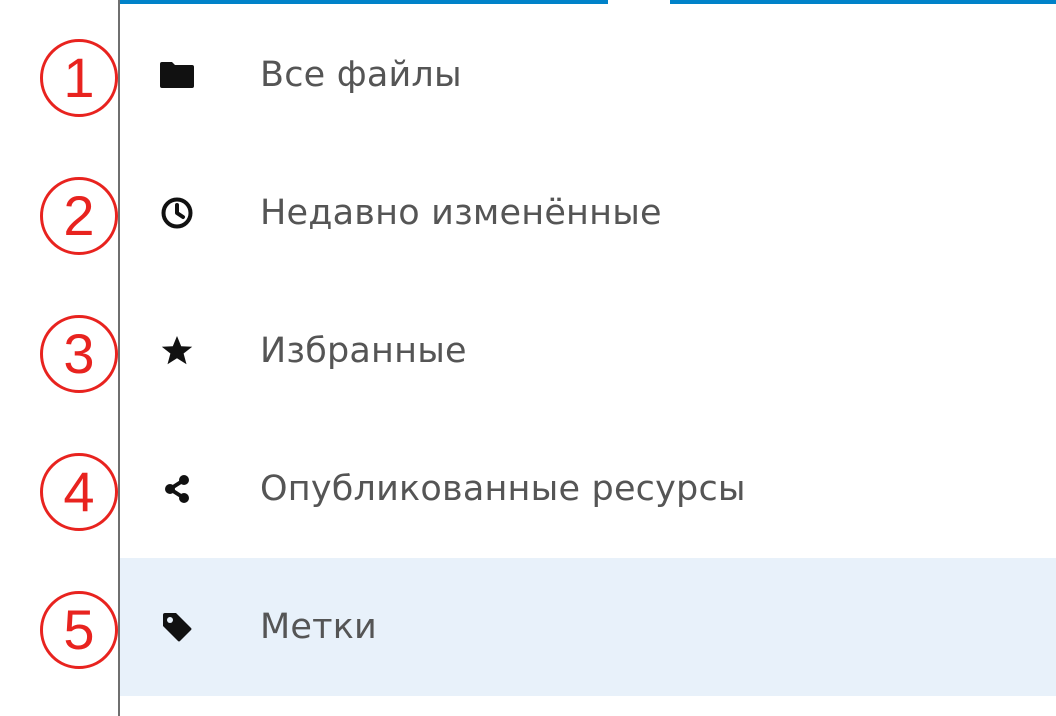 The image size is (1056, 716). What do you see at coordinates (177, 489) in the screenshot?
I see `share-icon` at bounding box center [177, 489].